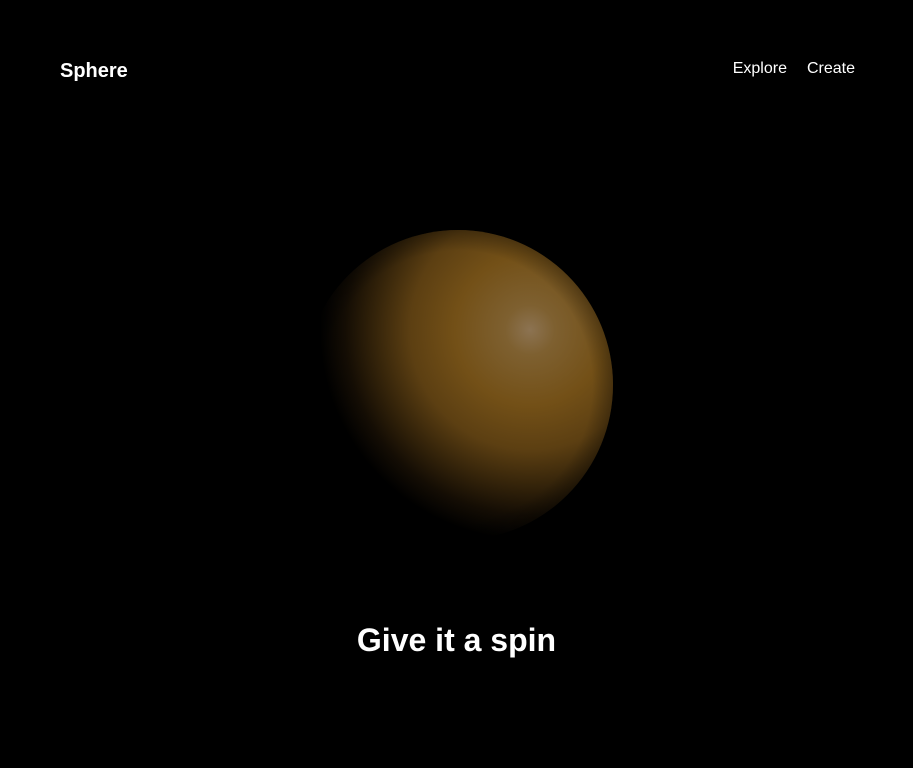  Describe the element at coordinates (760, 69) in the screenshot. I see `nav-explore-link: Explore` at that location.